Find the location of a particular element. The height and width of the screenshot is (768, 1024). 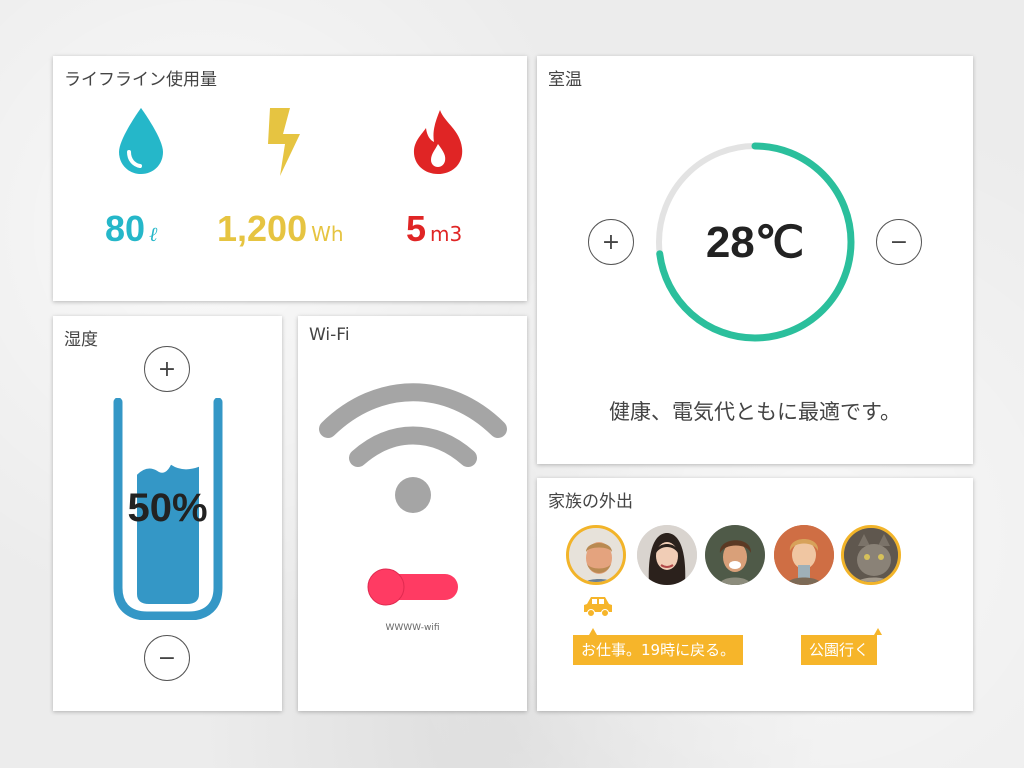

humidity-plus-button: + is located at coordinates (167, 369).